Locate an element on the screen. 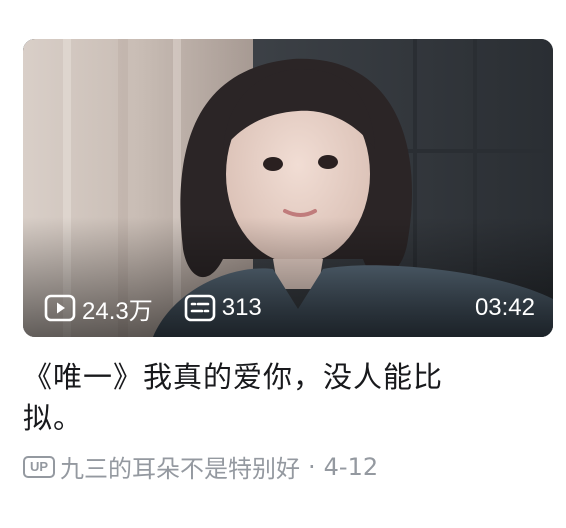 The image size is (566, 528). video-stats-bar: 24.3万 313 03:42 is located at coordinates (289, 308).